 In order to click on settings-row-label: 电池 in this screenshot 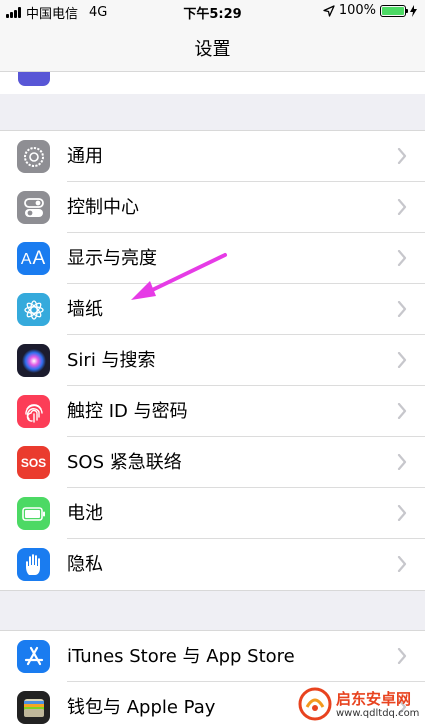, I will do `click(85, 513)`.